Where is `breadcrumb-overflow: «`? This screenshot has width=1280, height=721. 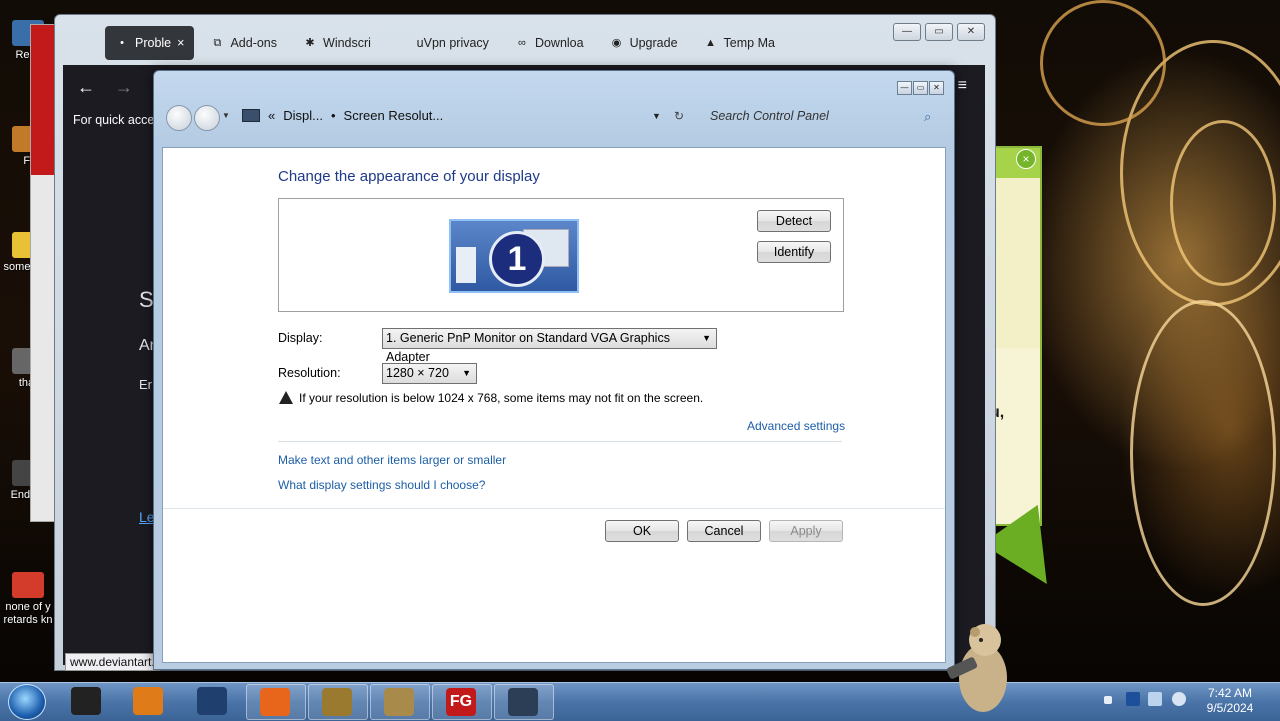
breadcrumb-overflow: « is located at coordinates (271, 115).